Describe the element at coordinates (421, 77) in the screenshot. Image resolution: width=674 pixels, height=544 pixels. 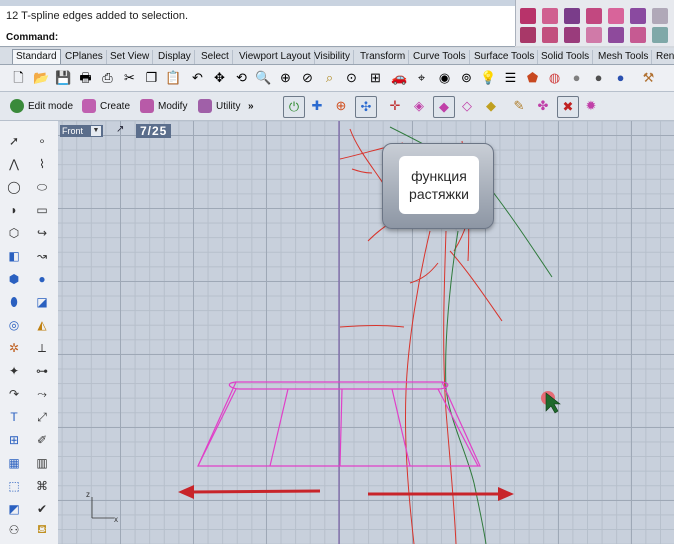
I see `select-point-icon: ⌖` at that location.